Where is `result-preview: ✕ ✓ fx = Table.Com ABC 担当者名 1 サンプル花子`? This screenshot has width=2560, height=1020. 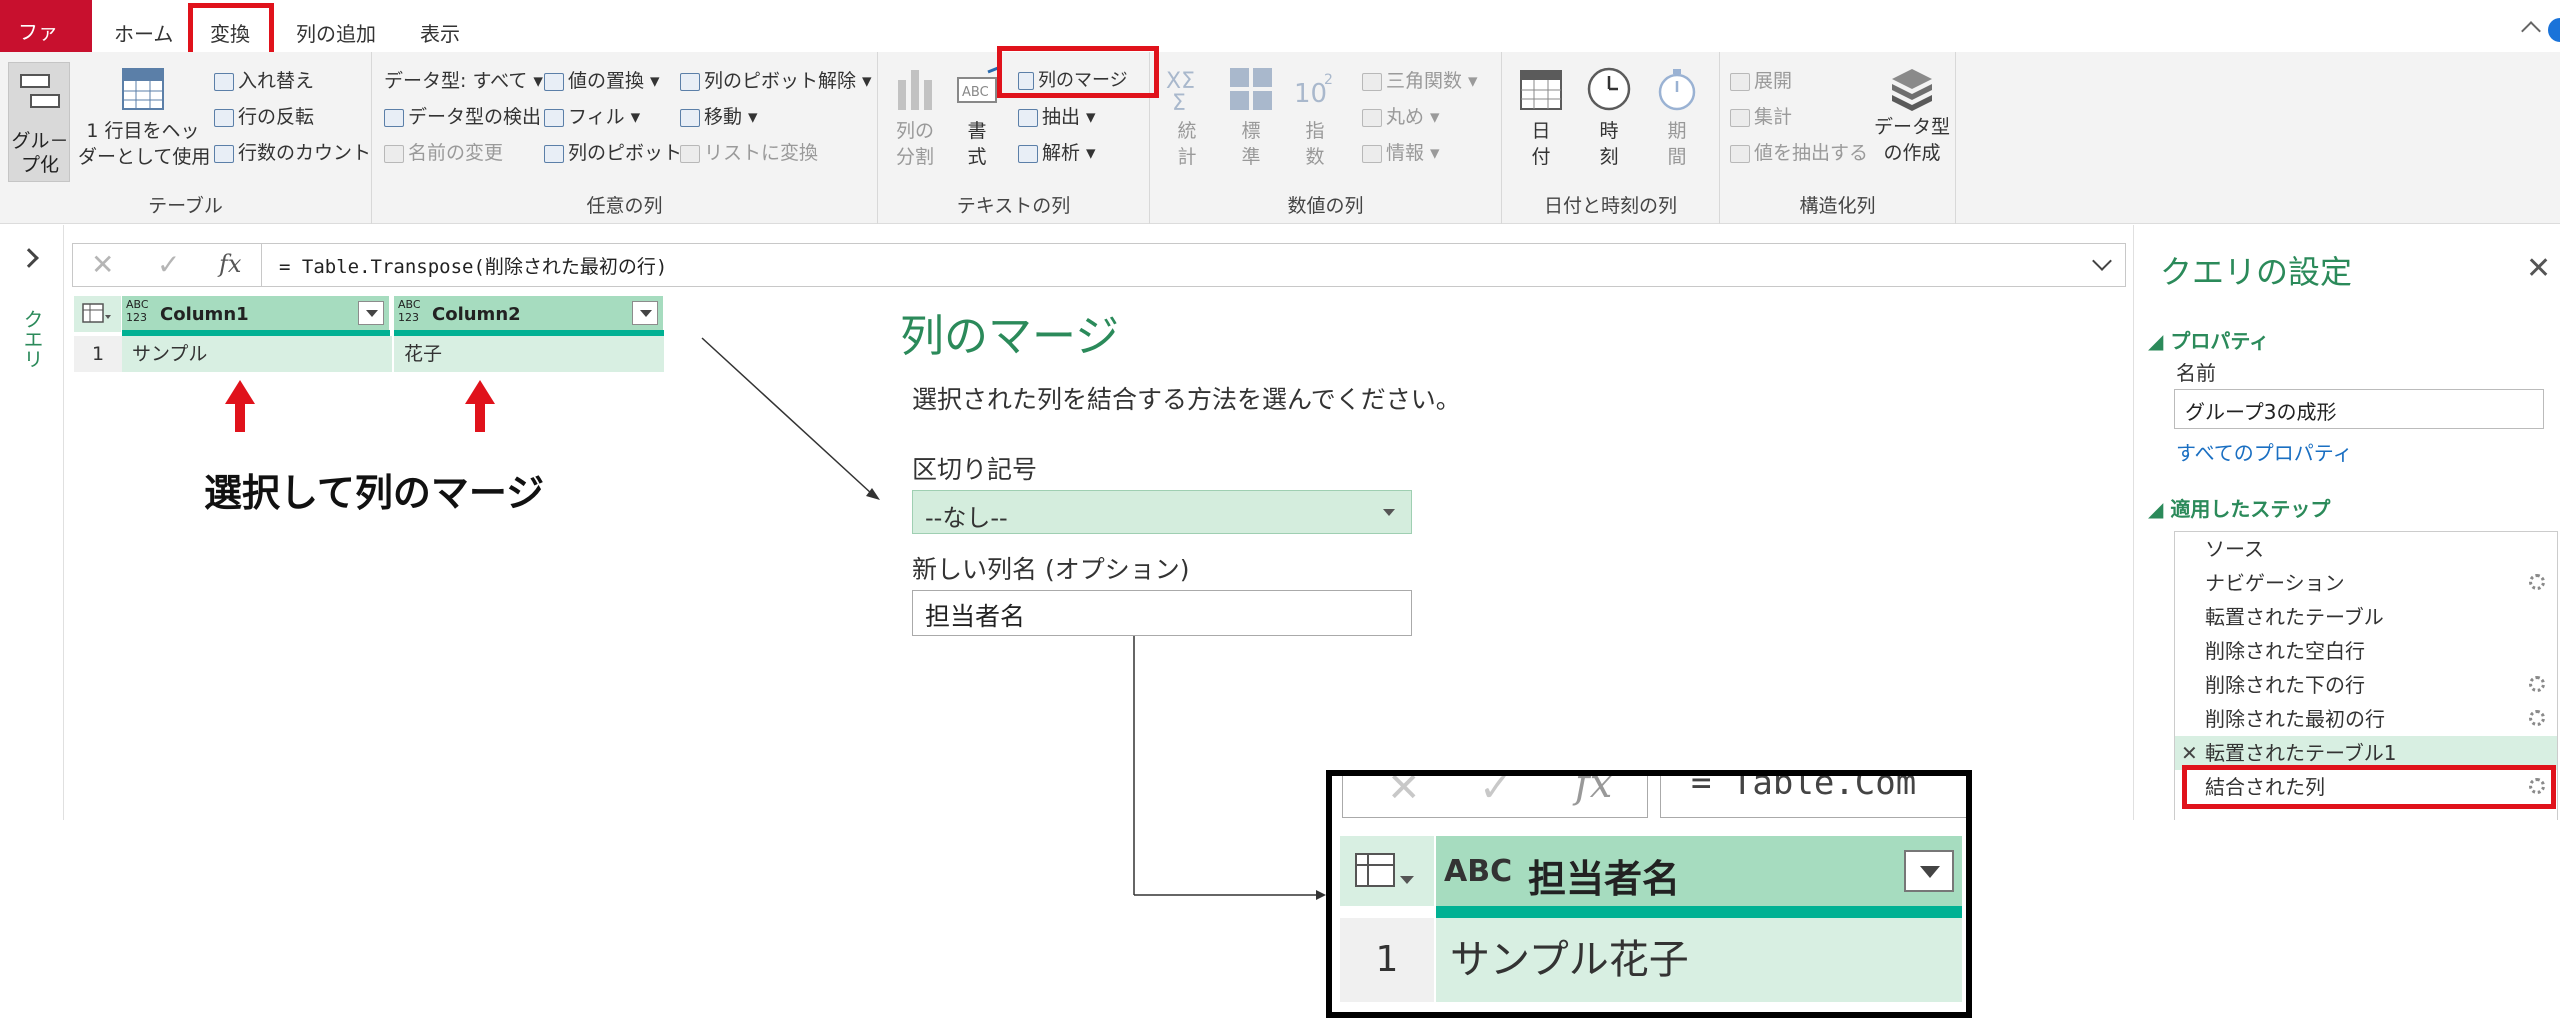
result-preview: ✕ ✓ fx = Table.Com ABC 担当者名 1 サンプル花子 is located at coordinates (1649, 894).